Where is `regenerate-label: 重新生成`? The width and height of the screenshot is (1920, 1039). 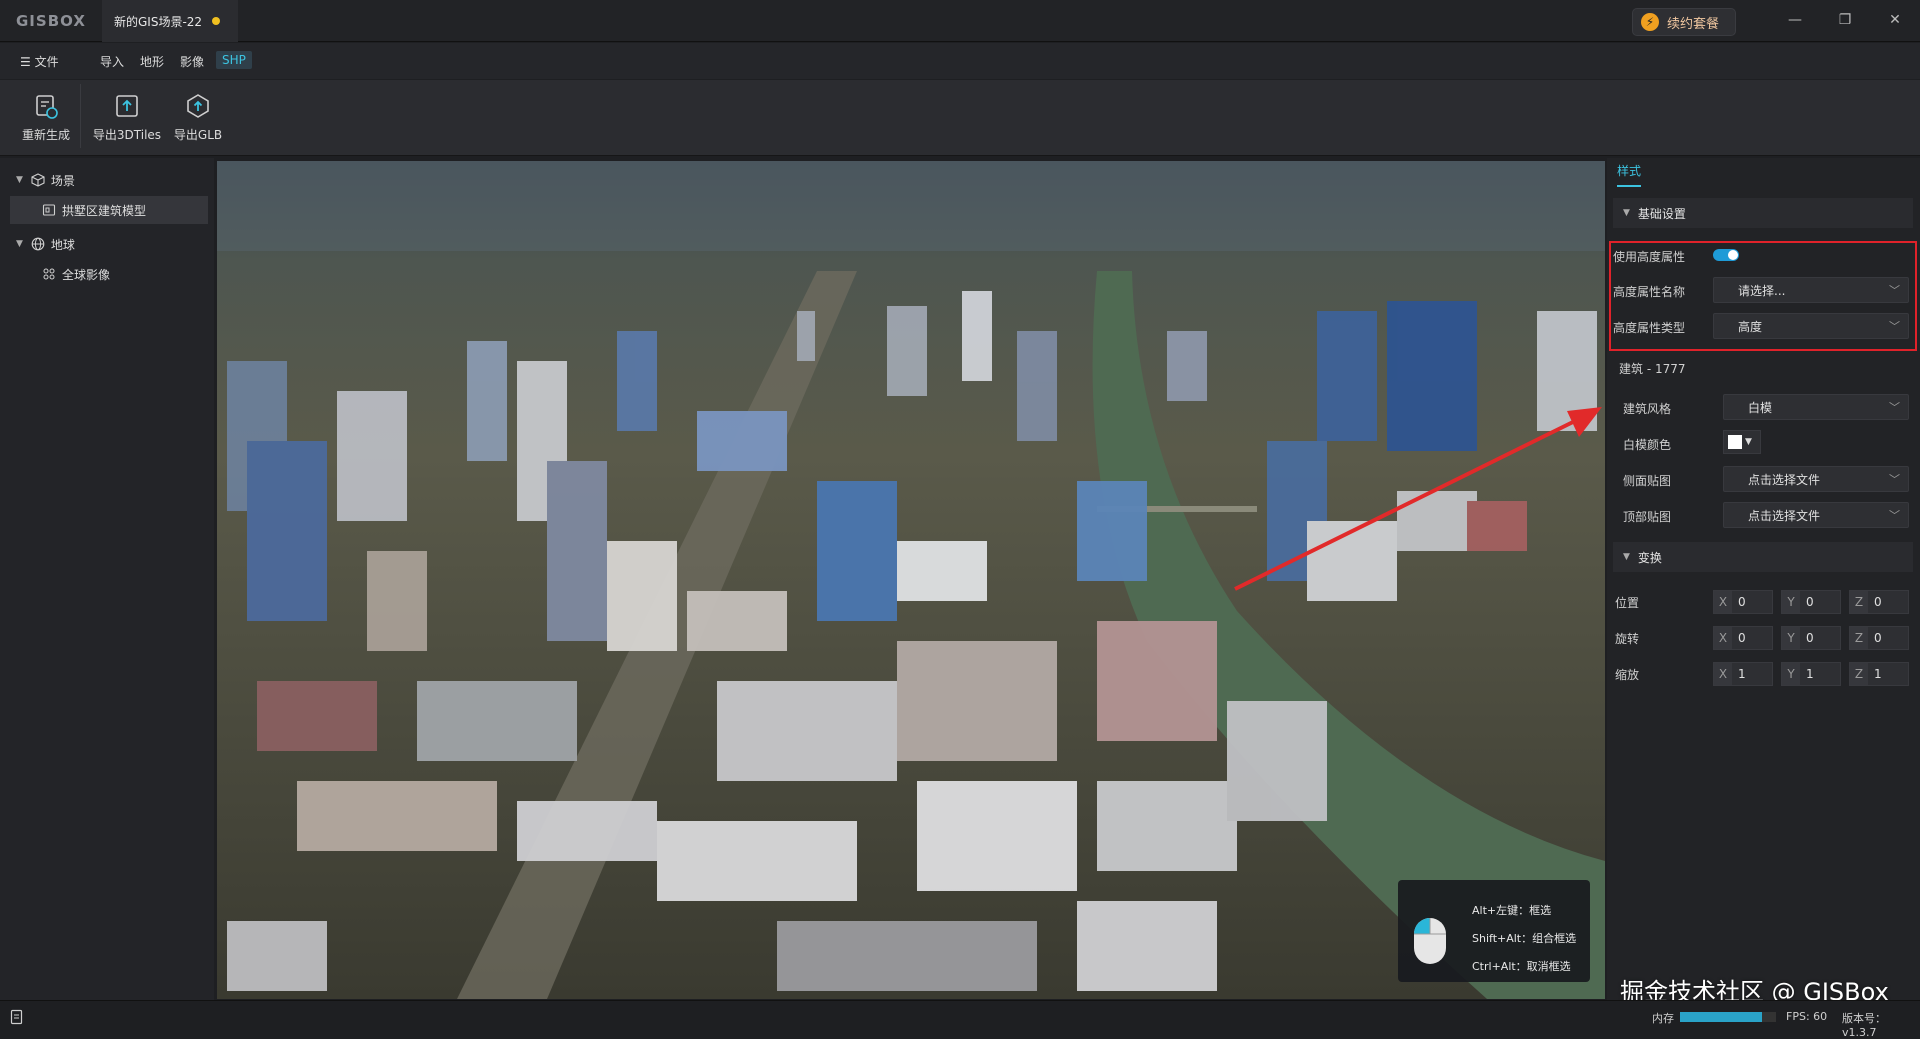 regenerate-label: 重新生成 is located at coordinates (45, 135).